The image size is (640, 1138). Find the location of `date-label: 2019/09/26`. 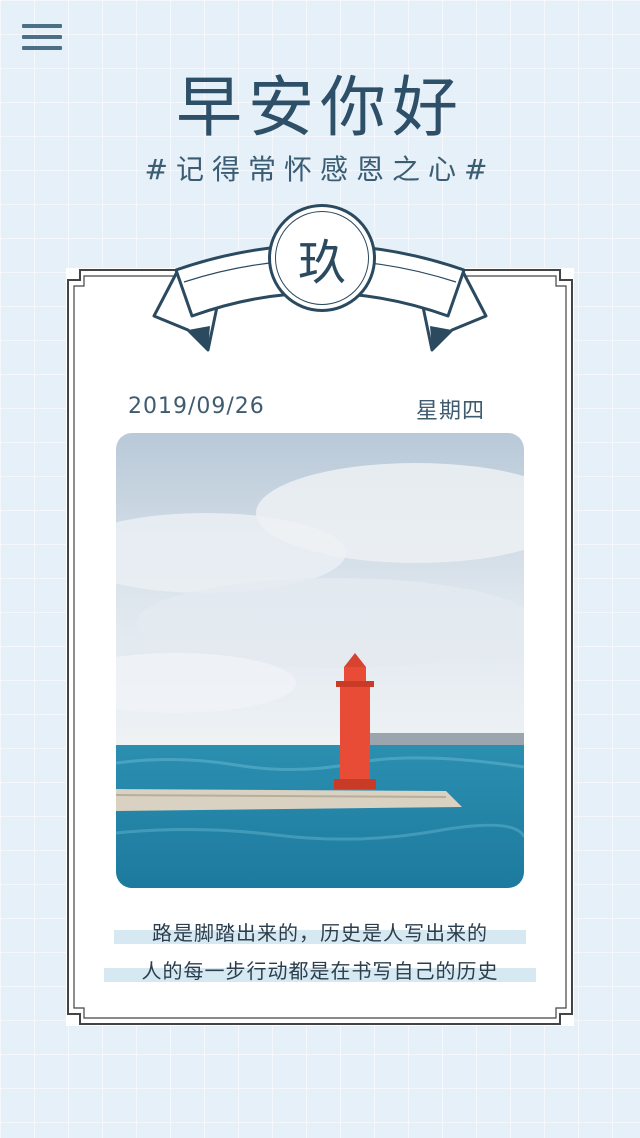

date-label: 2019/09/26 is located at coordinates (196, 406).